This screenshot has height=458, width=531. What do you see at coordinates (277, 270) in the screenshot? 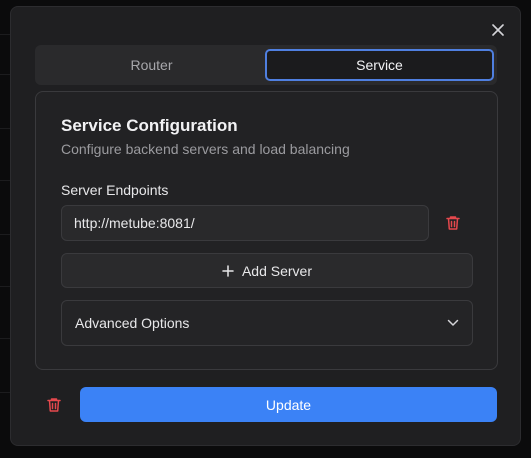
I see `add-server-label: Add Server` at bounding box center [277, 270].